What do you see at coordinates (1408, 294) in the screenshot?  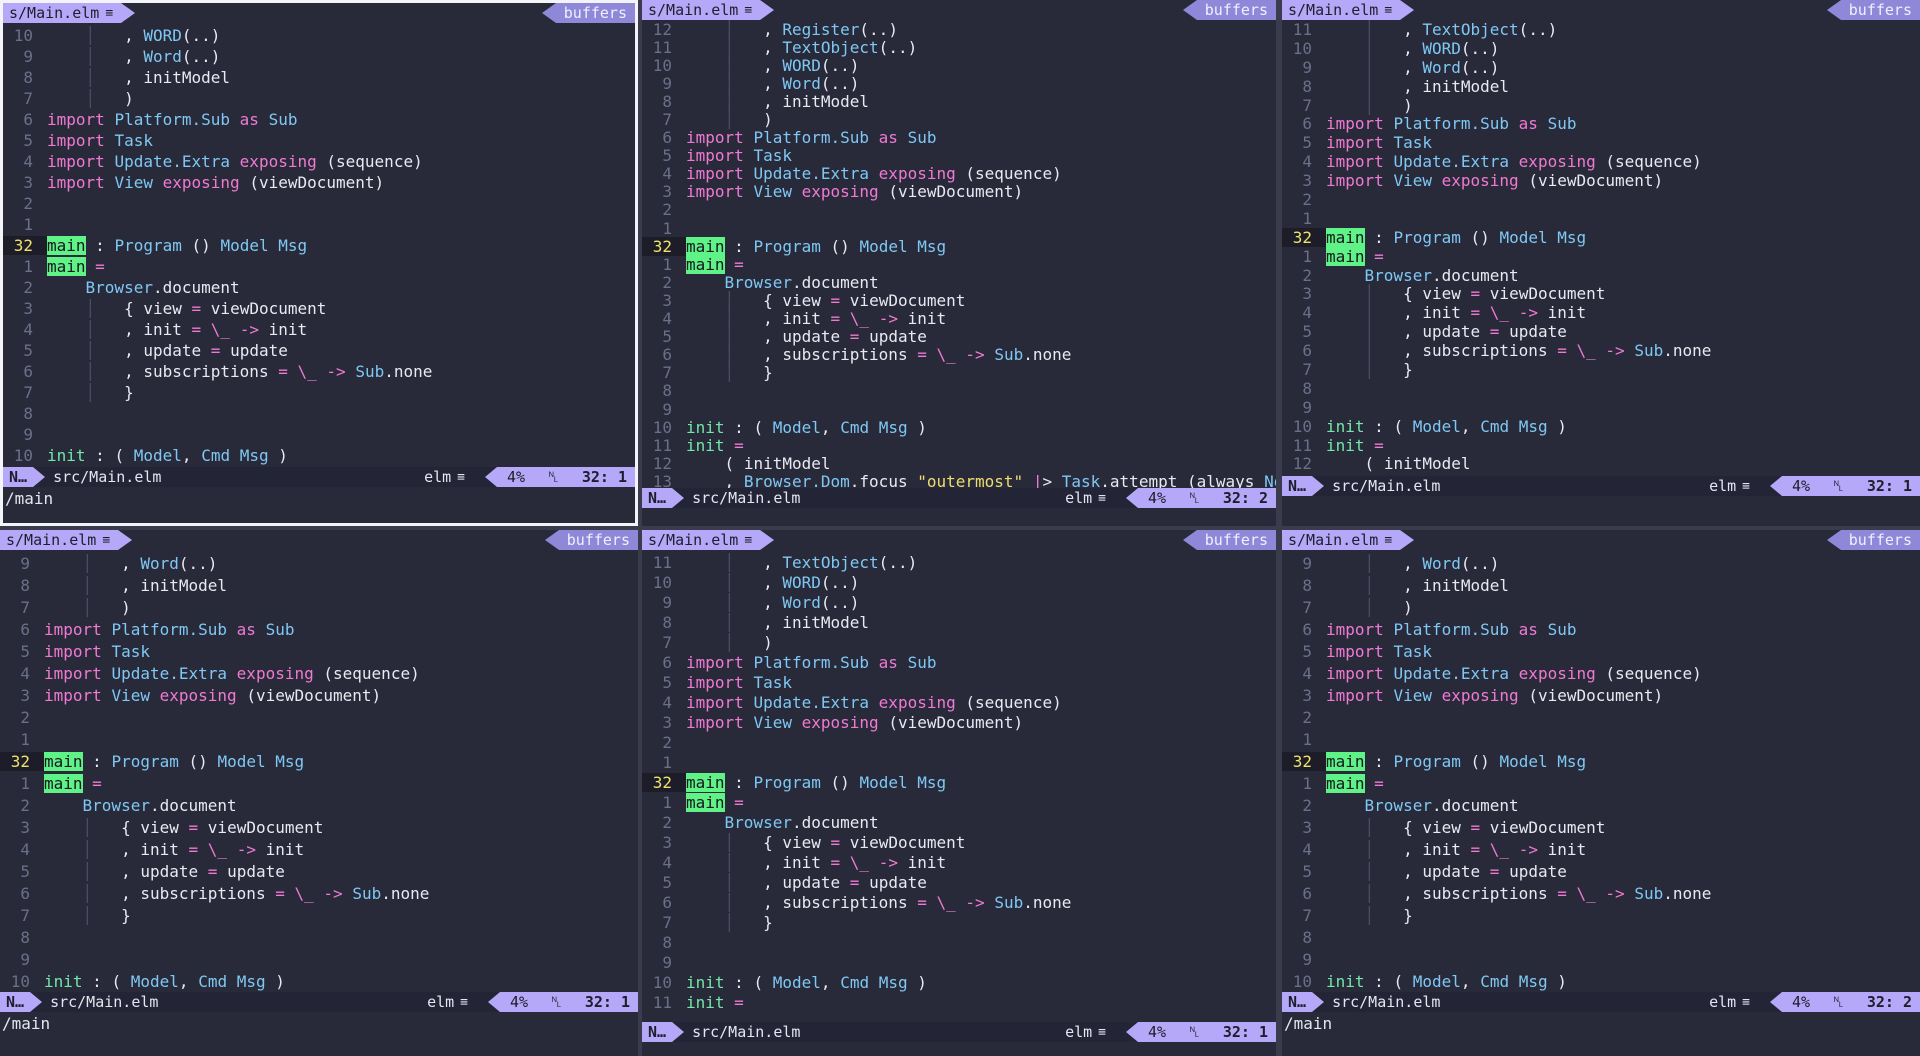 I see `code-token: {` at bounding box center [1408, 294].